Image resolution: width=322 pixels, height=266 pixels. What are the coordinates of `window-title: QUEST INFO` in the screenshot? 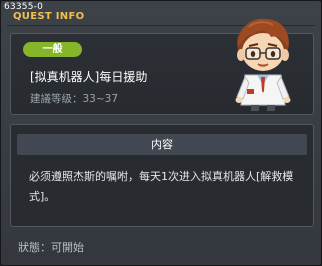 It's located at (49, 16).